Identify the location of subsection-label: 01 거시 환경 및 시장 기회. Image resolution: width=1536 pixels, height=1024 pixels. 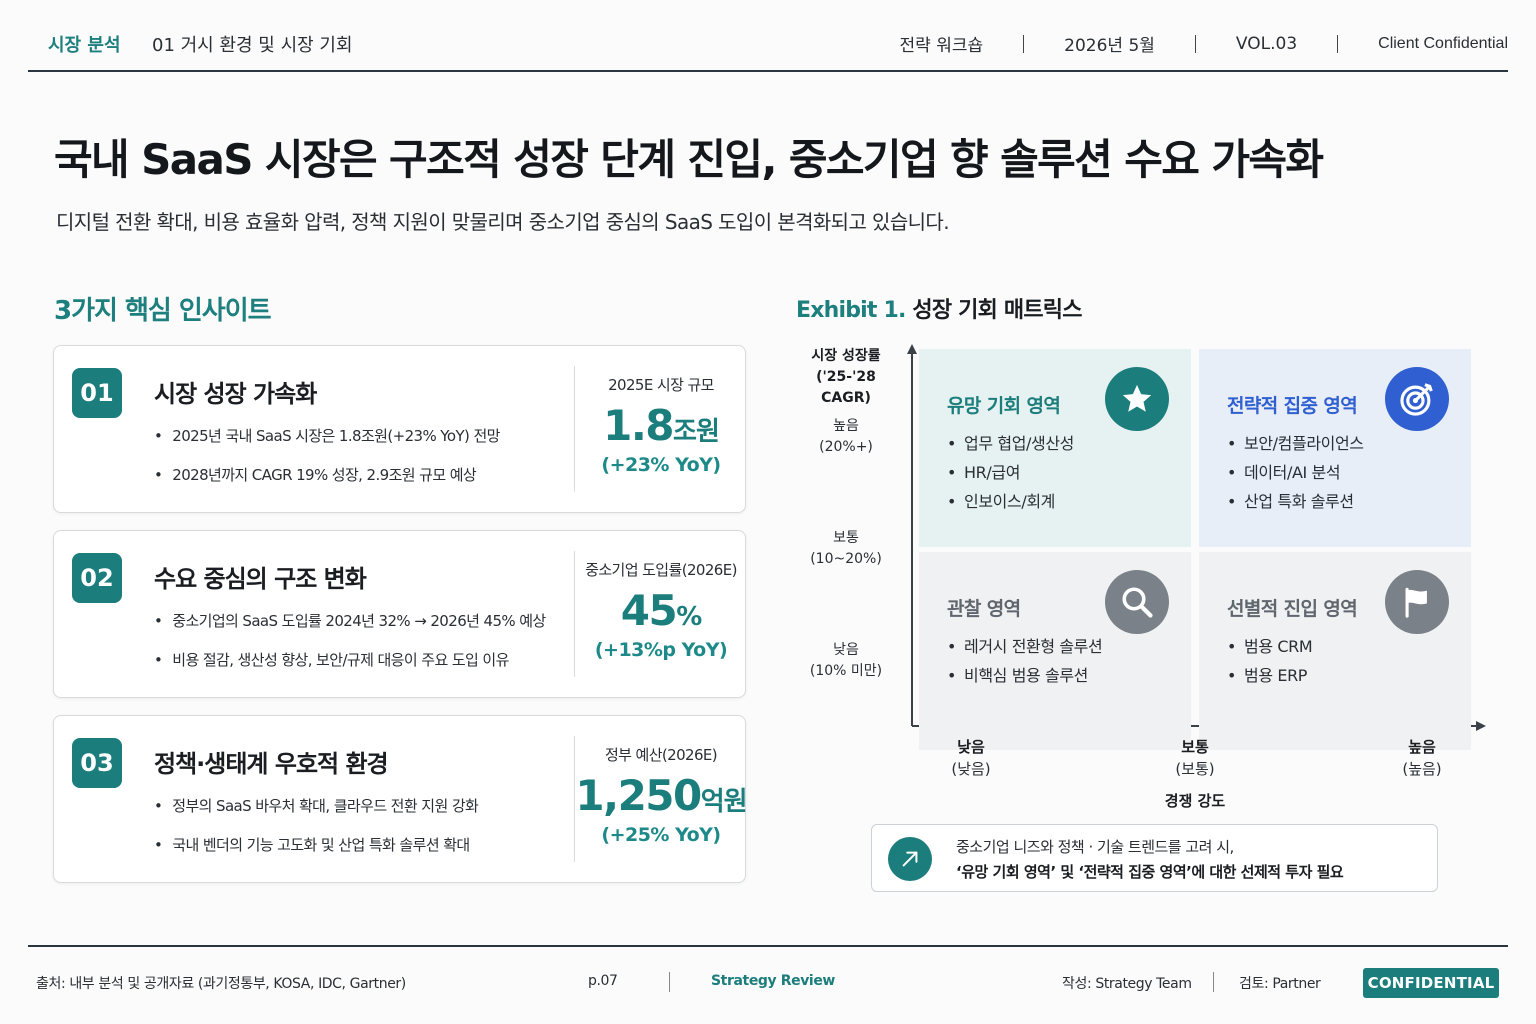
(252, 45).